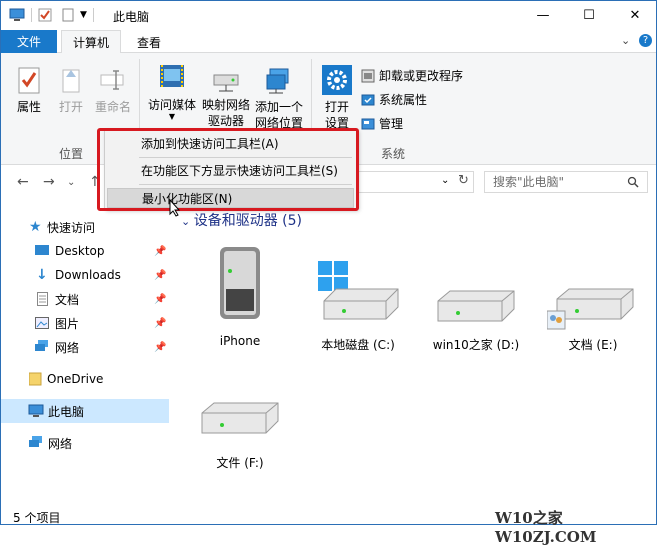 This screenshot has width=657, height=546. I want to click on desktop-icon, so click(42, 250).